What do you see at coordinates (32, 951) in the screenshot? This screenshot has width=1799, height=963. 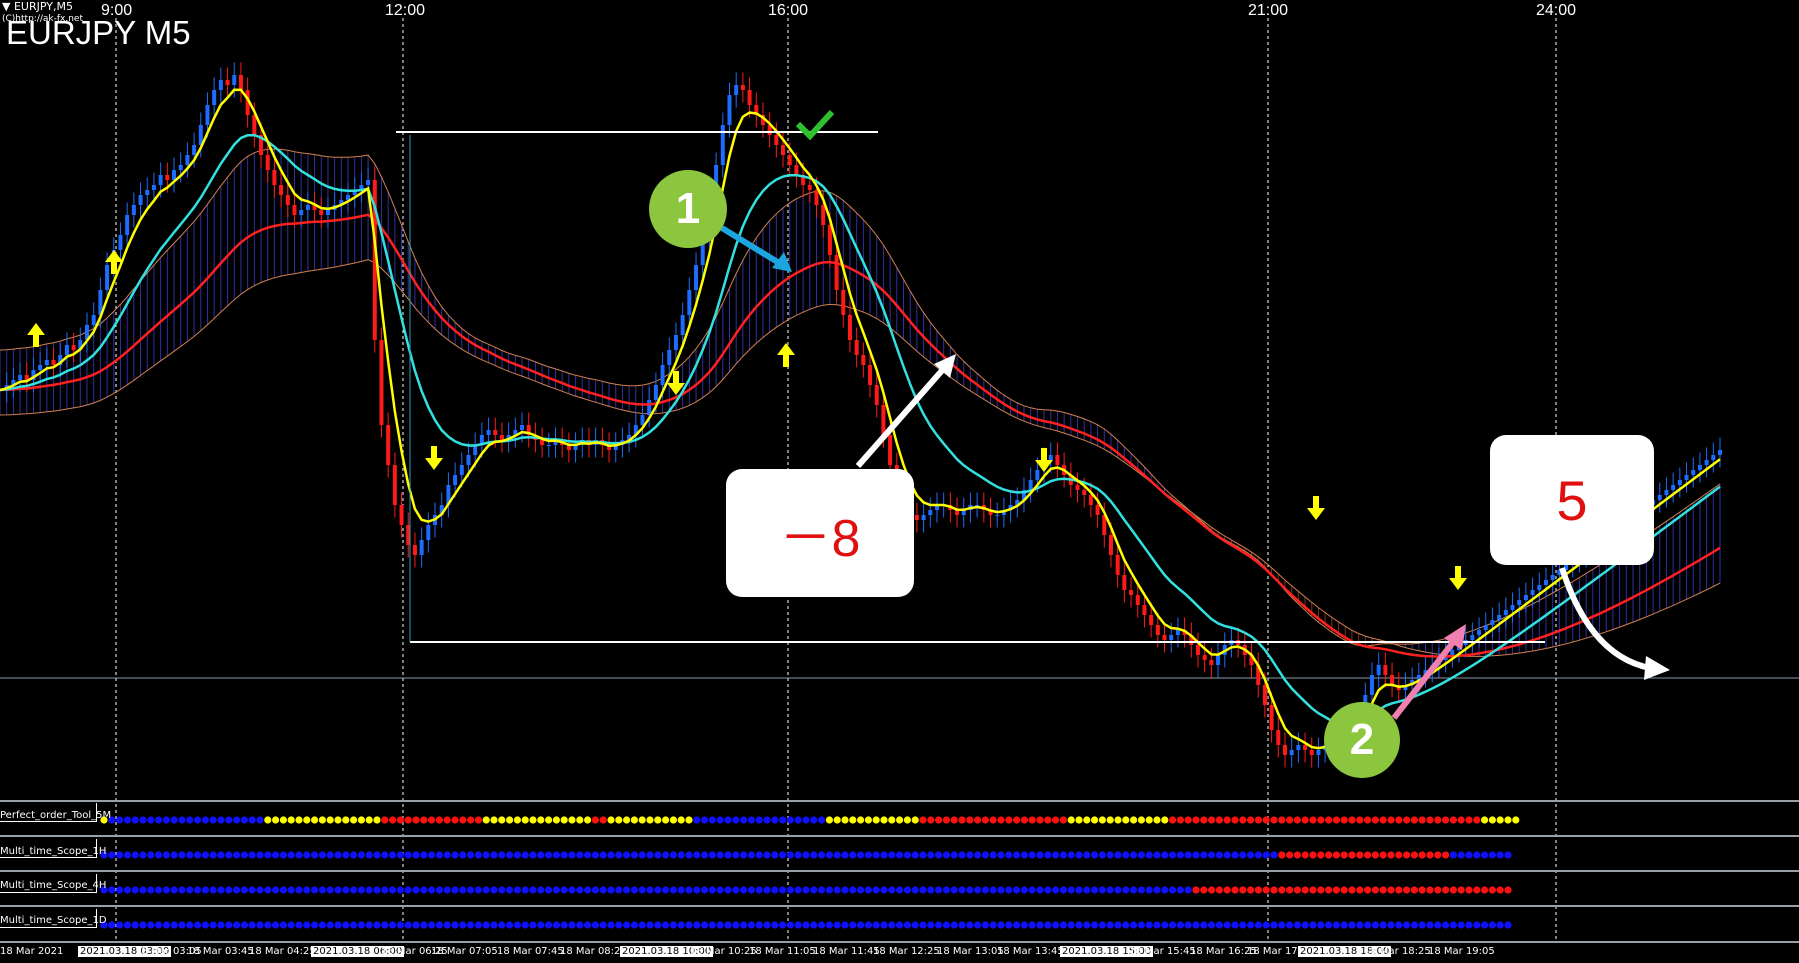 I see `time-tick: 18 Mar 2021` at bounding box center [32, 951].